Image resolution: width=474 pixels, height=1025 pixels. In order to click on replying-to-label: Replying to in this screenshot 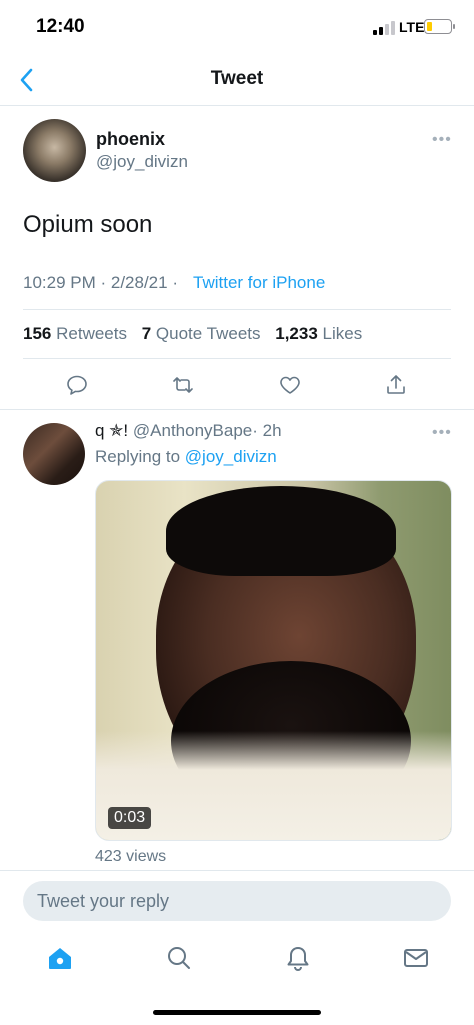, I will do `click(138, 456)`.